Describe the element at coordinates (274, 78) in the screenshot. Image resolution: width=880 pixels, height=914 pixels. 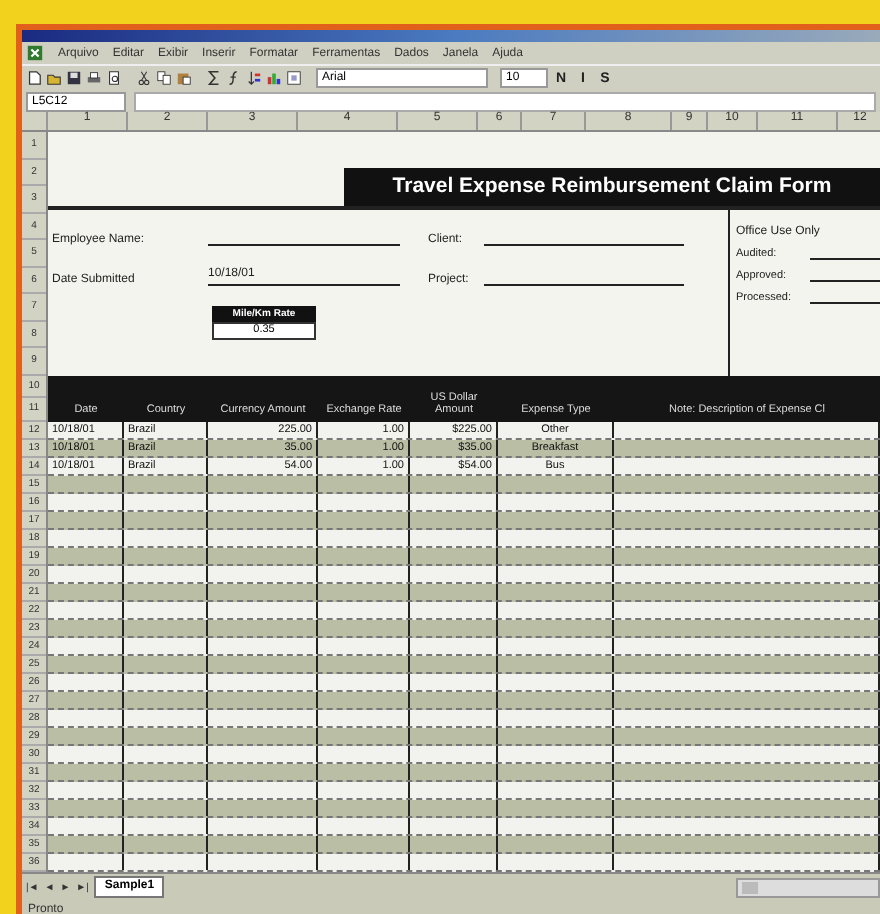
I see `chart-icon` at that location.